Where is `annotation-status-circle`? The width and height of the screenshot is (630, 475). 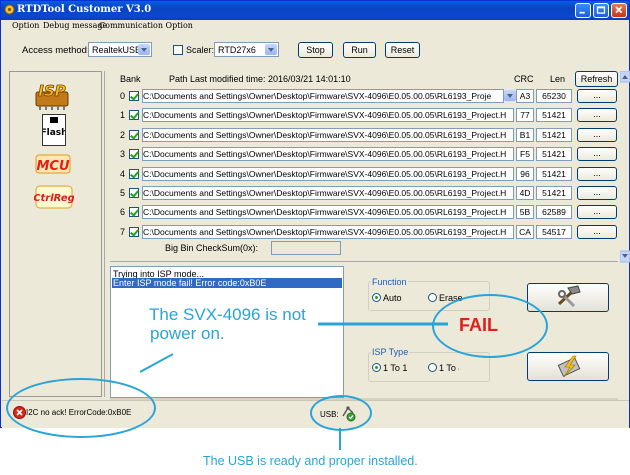
annotation-status-circle is located at coordinates (81, 408).